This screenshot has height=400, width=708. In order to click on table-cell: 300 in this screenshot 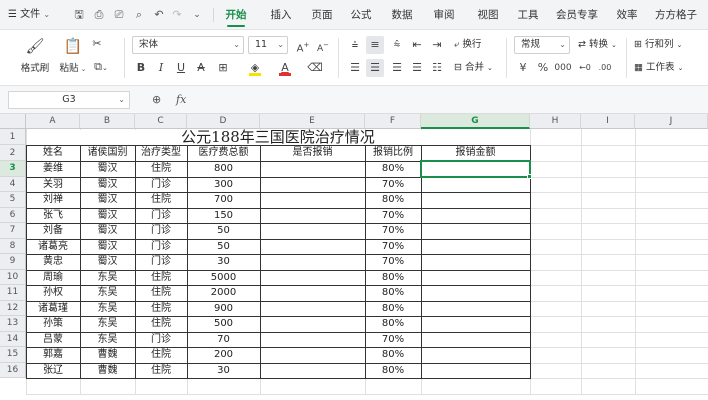, I will do `click(223, 185)`.